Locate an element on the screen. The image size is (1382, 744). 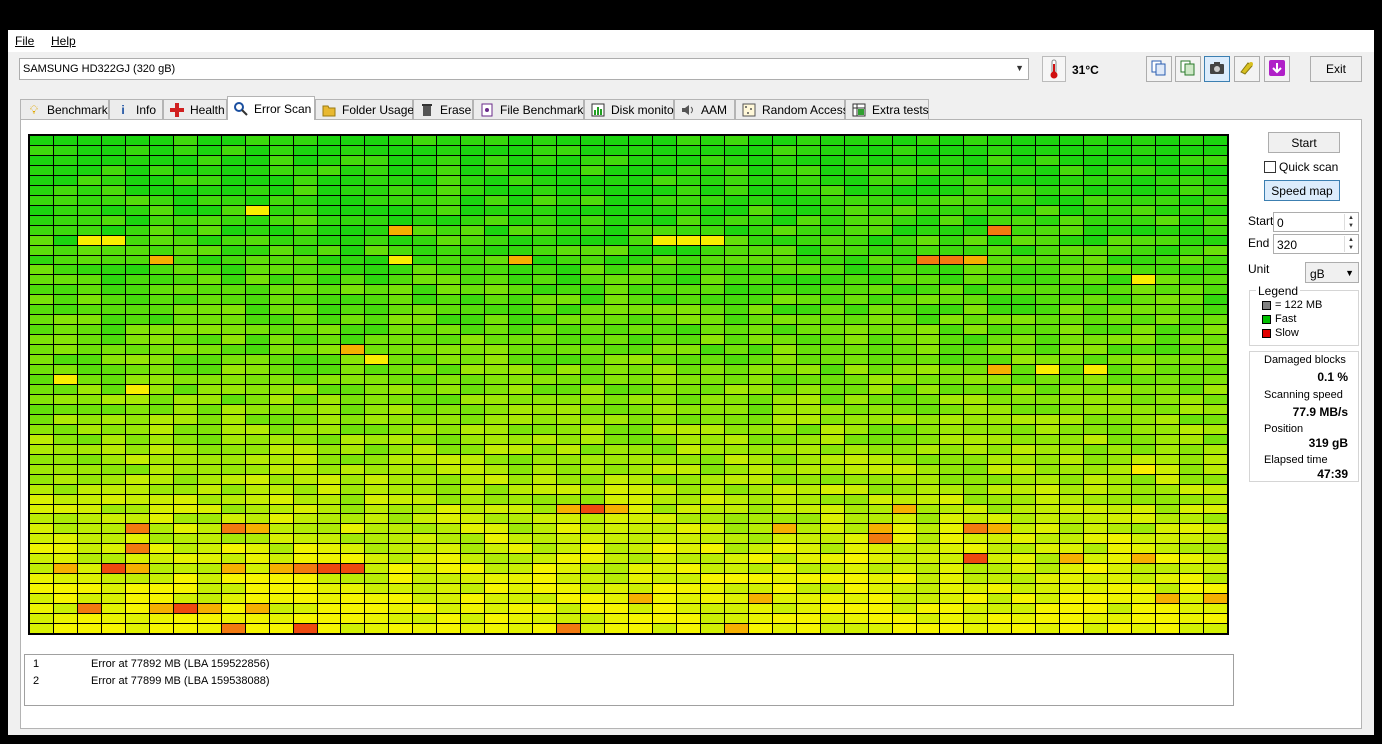
tab-error-scan: Error Scan is located at coordinates (271, 108).